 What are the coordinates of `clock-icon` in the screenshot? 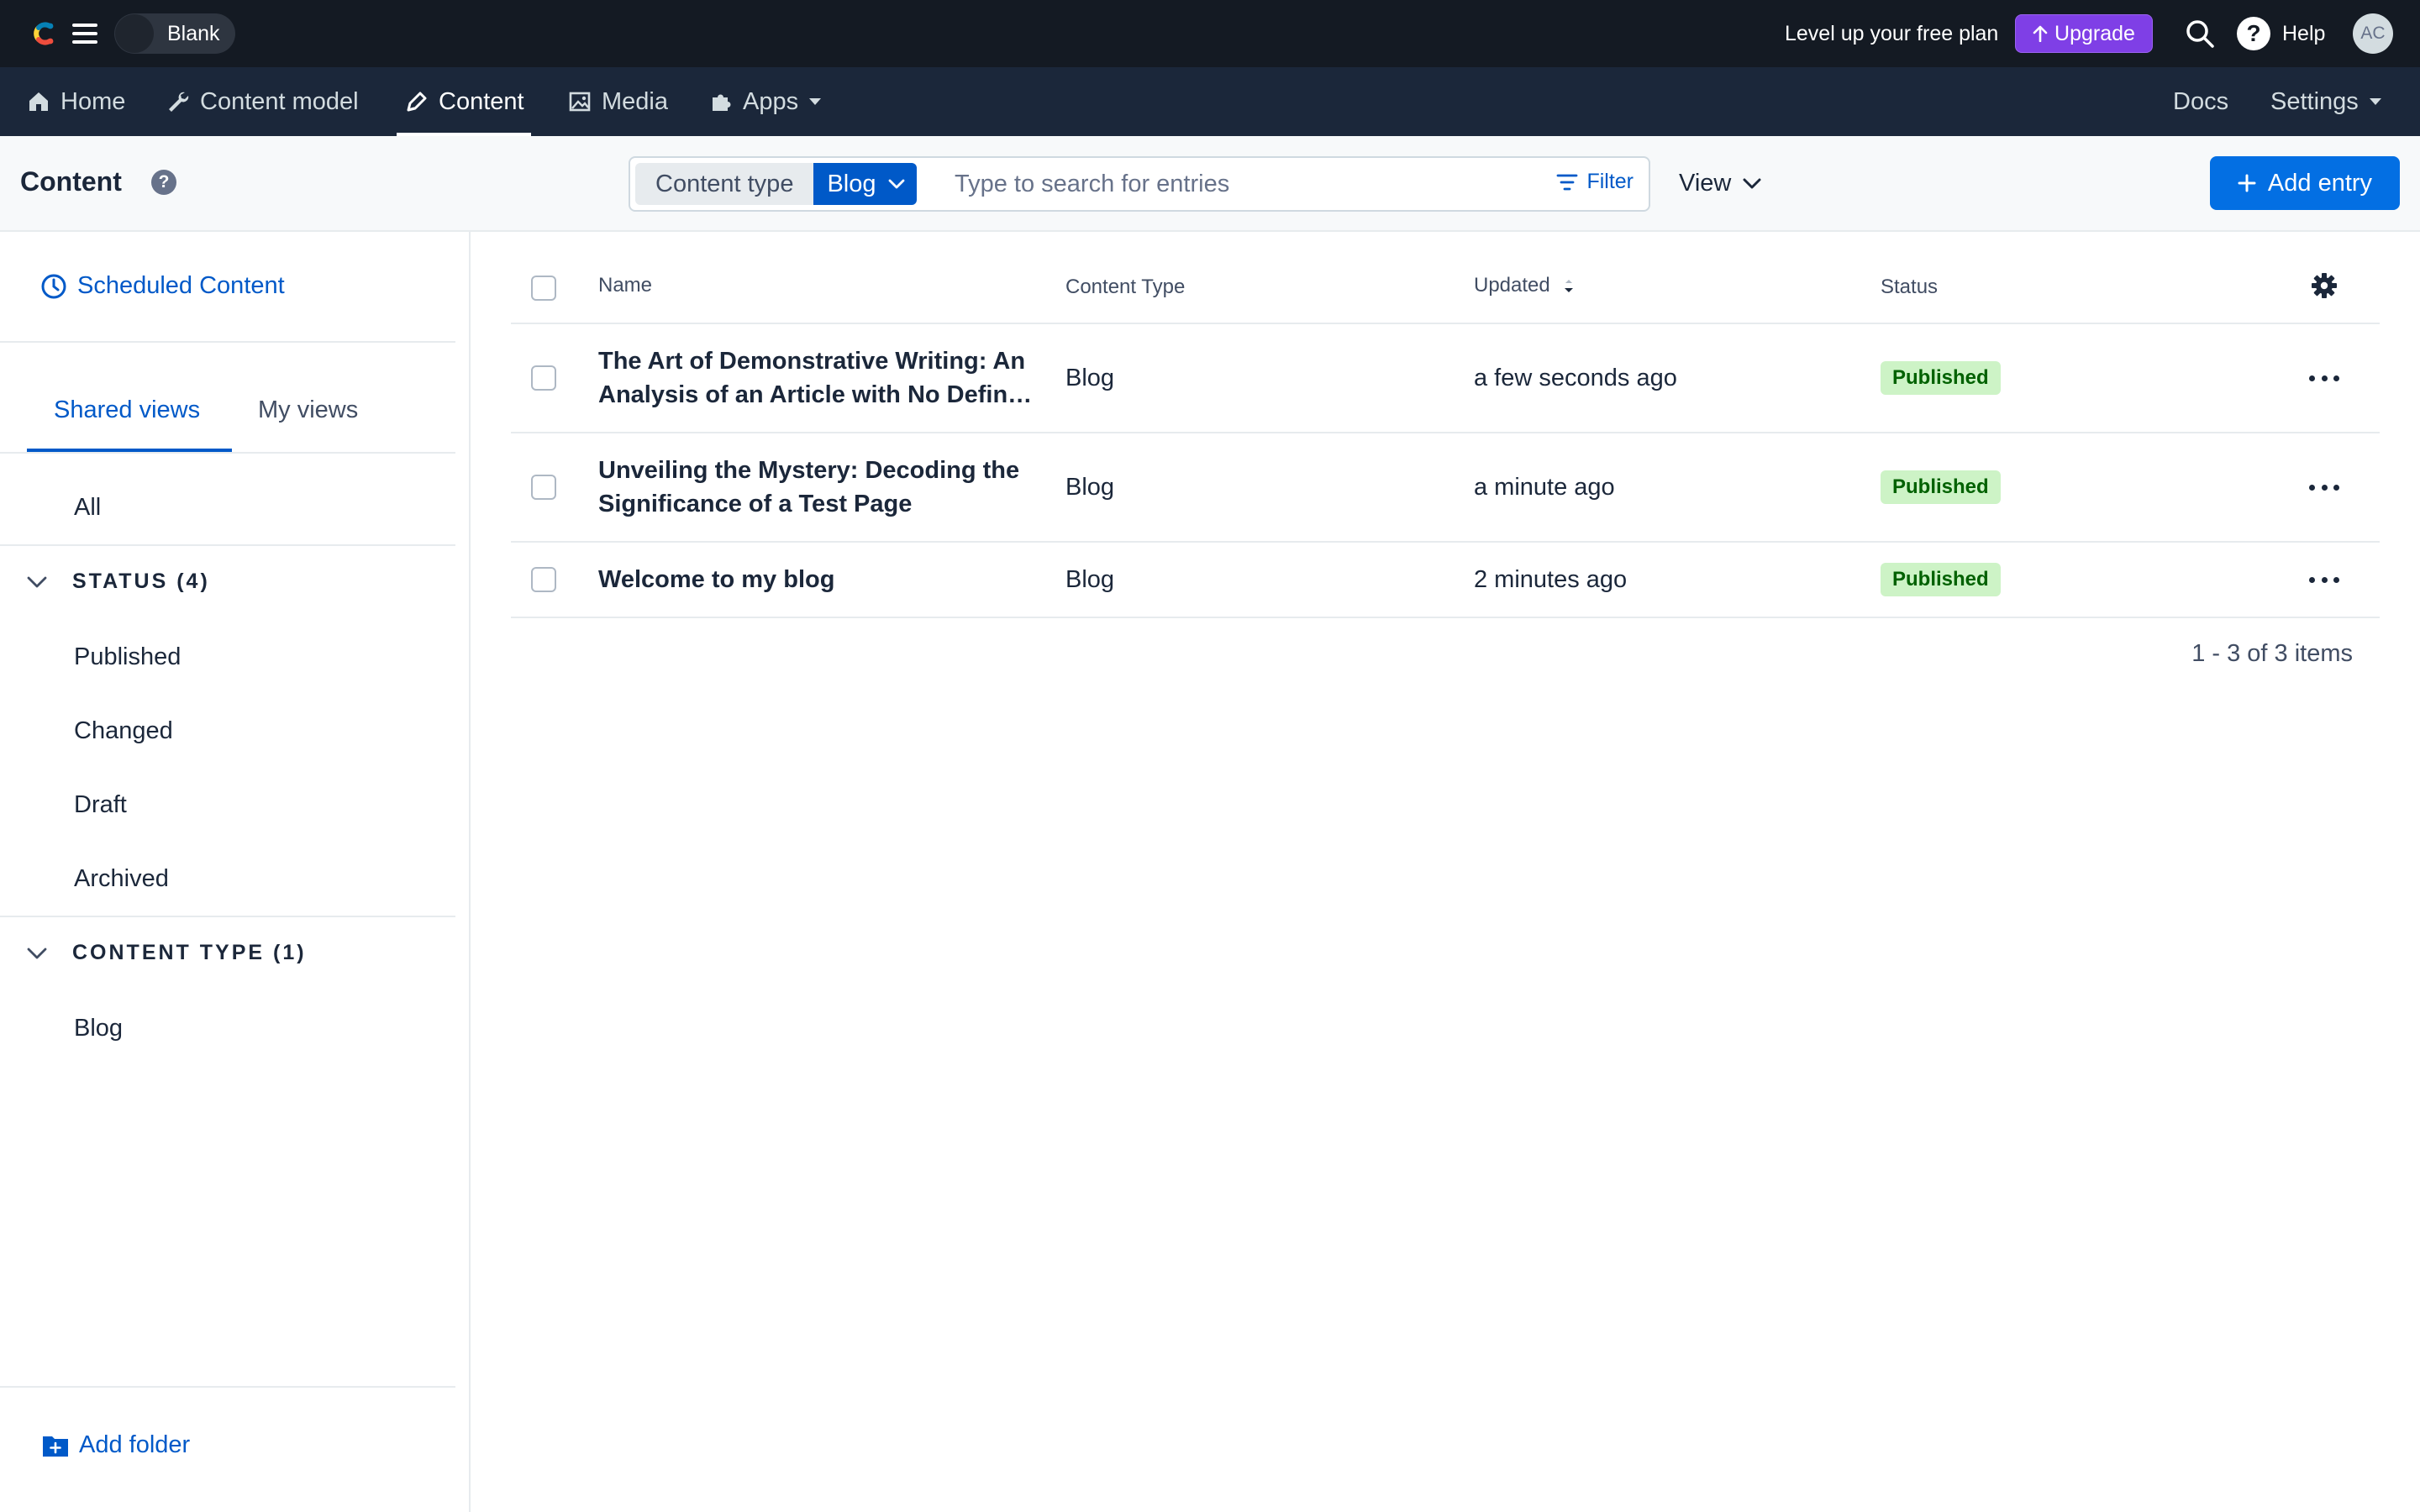 It's located at (53, 286).